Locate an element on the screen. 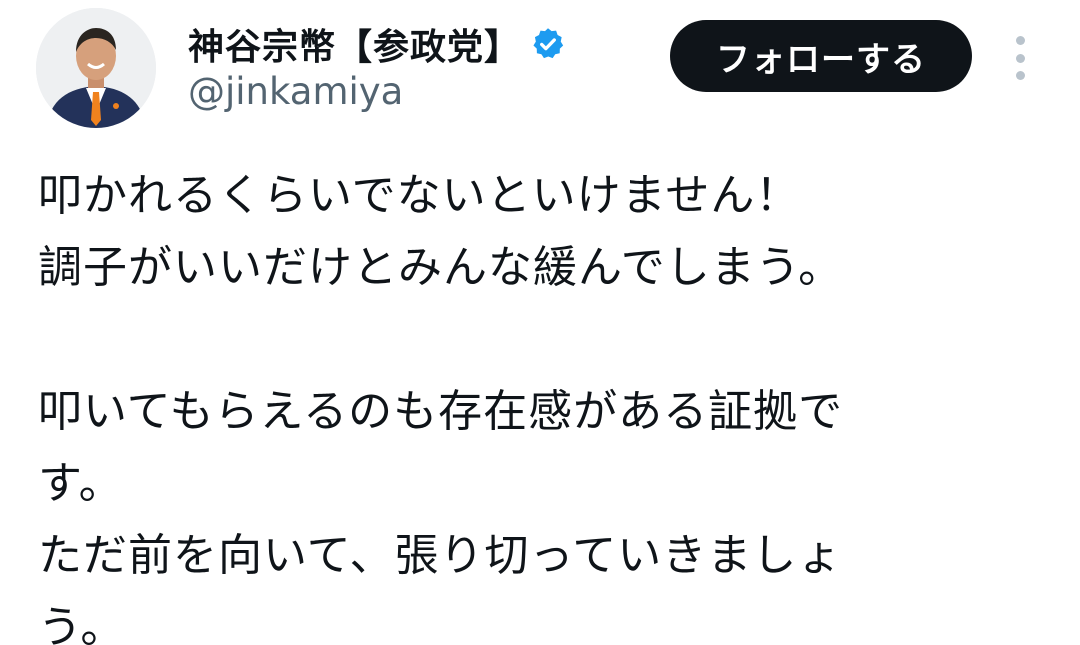 This screenshot has height=645, width=1080. tweet-line: す。 is located at coordinates (81, 483).